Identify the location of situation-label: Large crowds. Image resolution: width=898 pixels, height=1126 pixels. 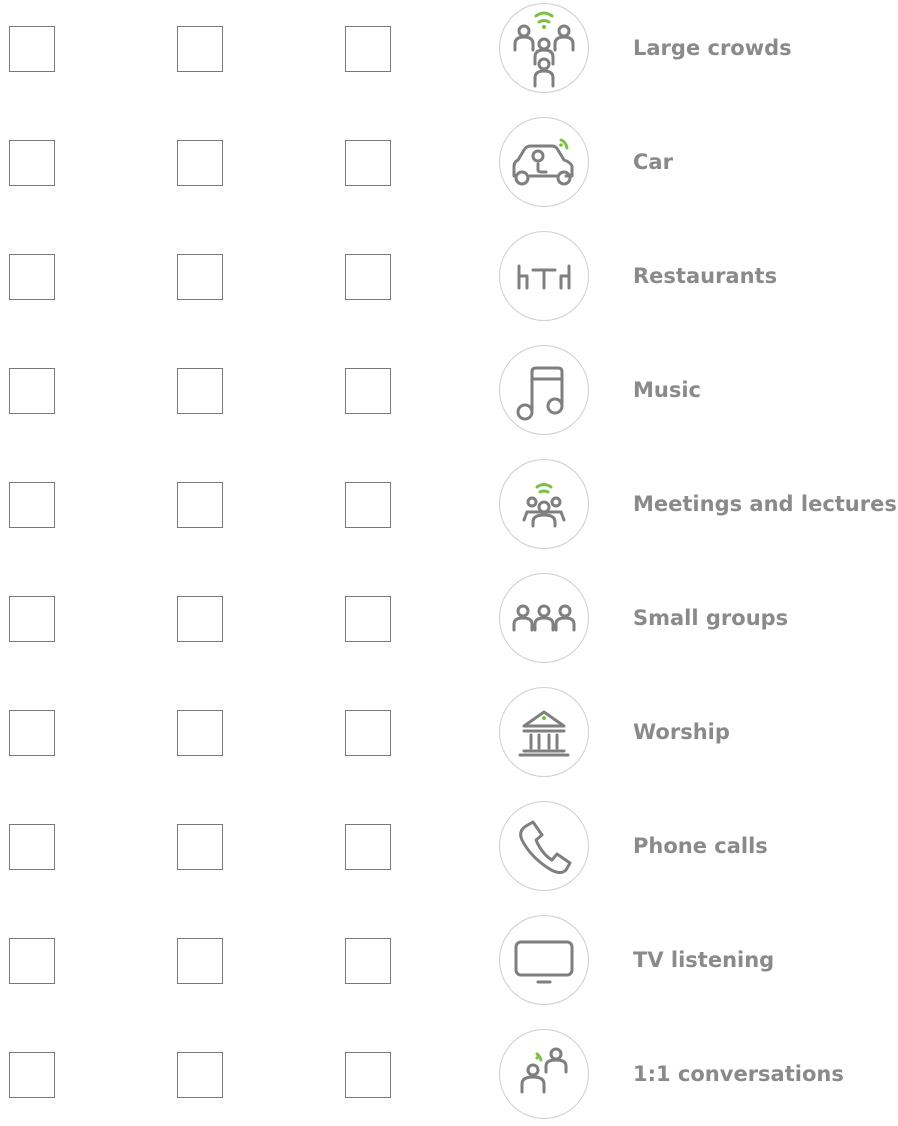
(712, 48).